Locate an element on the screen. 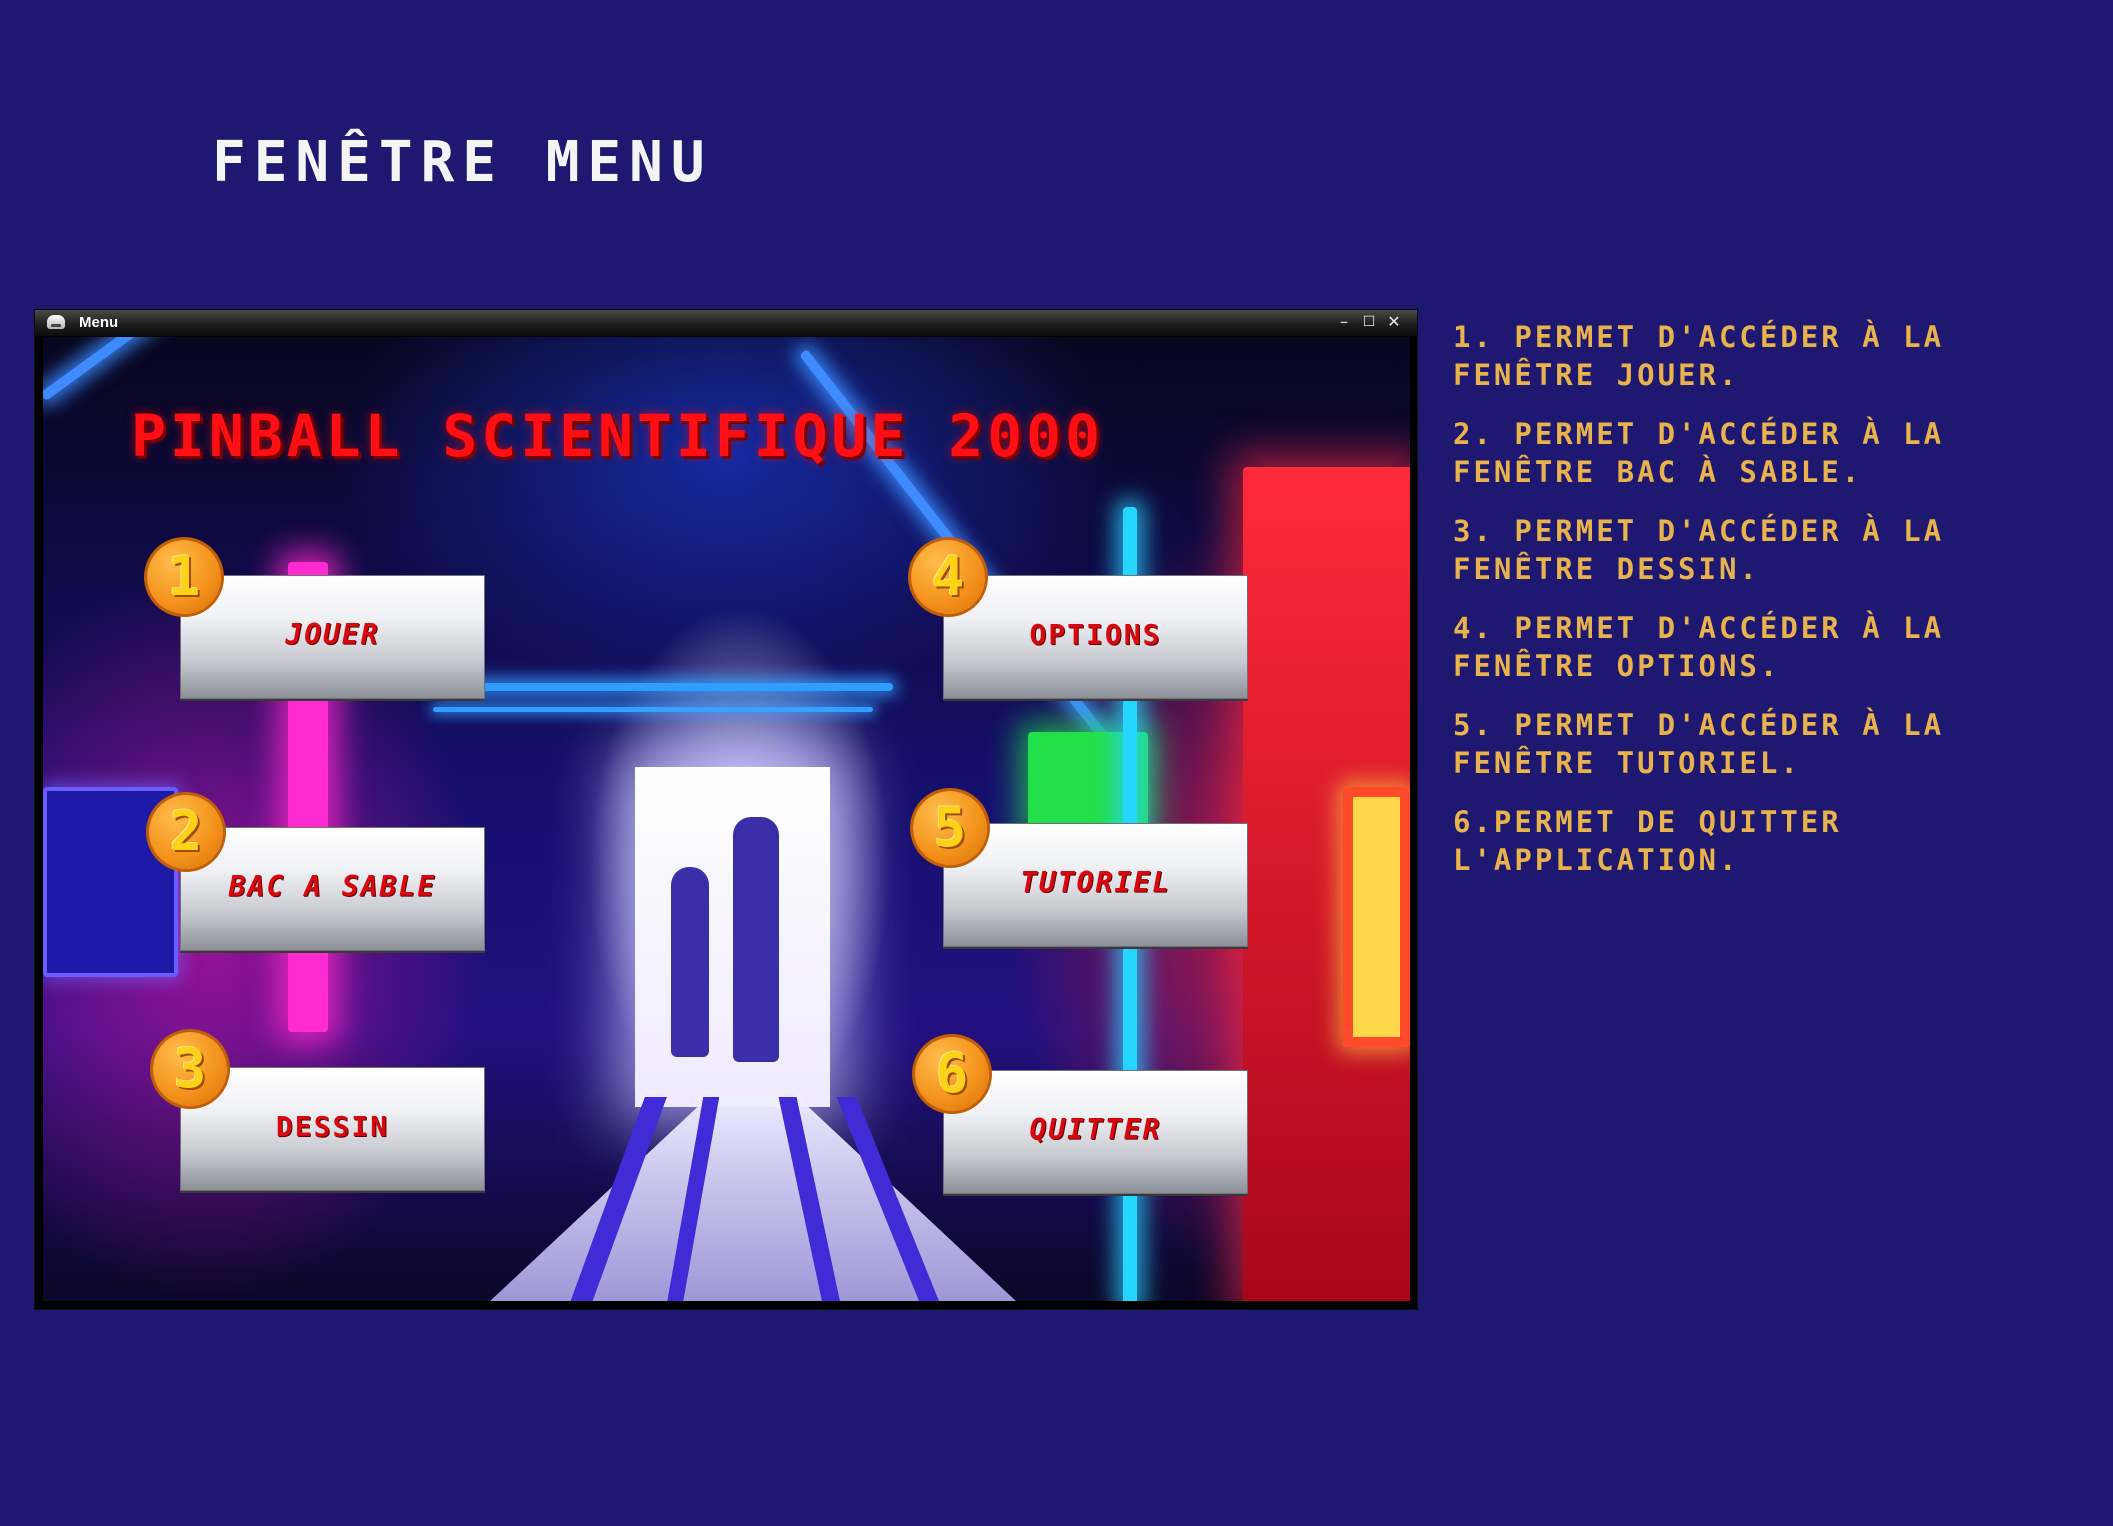 This screenshot has width=2113, height=1526. silhouette-adult is located at coordinates (756, 939).